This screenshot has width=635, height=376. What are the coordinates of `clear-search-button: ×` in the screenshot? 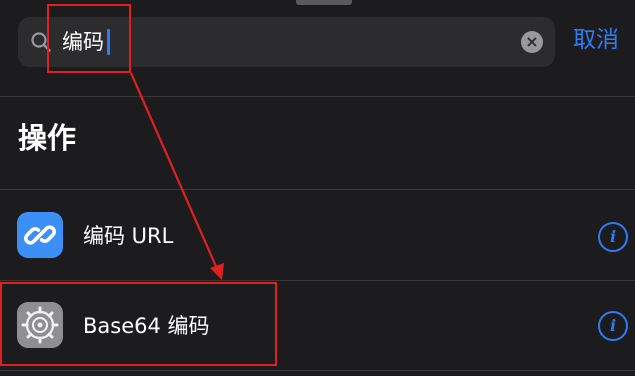 It's located at (532, 42).